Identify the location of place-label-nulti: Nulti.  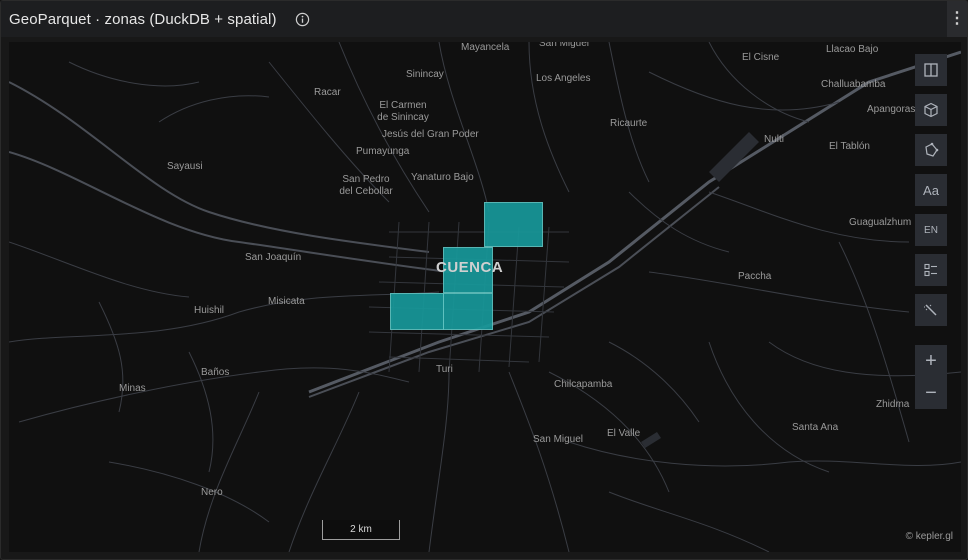
(774, 139).